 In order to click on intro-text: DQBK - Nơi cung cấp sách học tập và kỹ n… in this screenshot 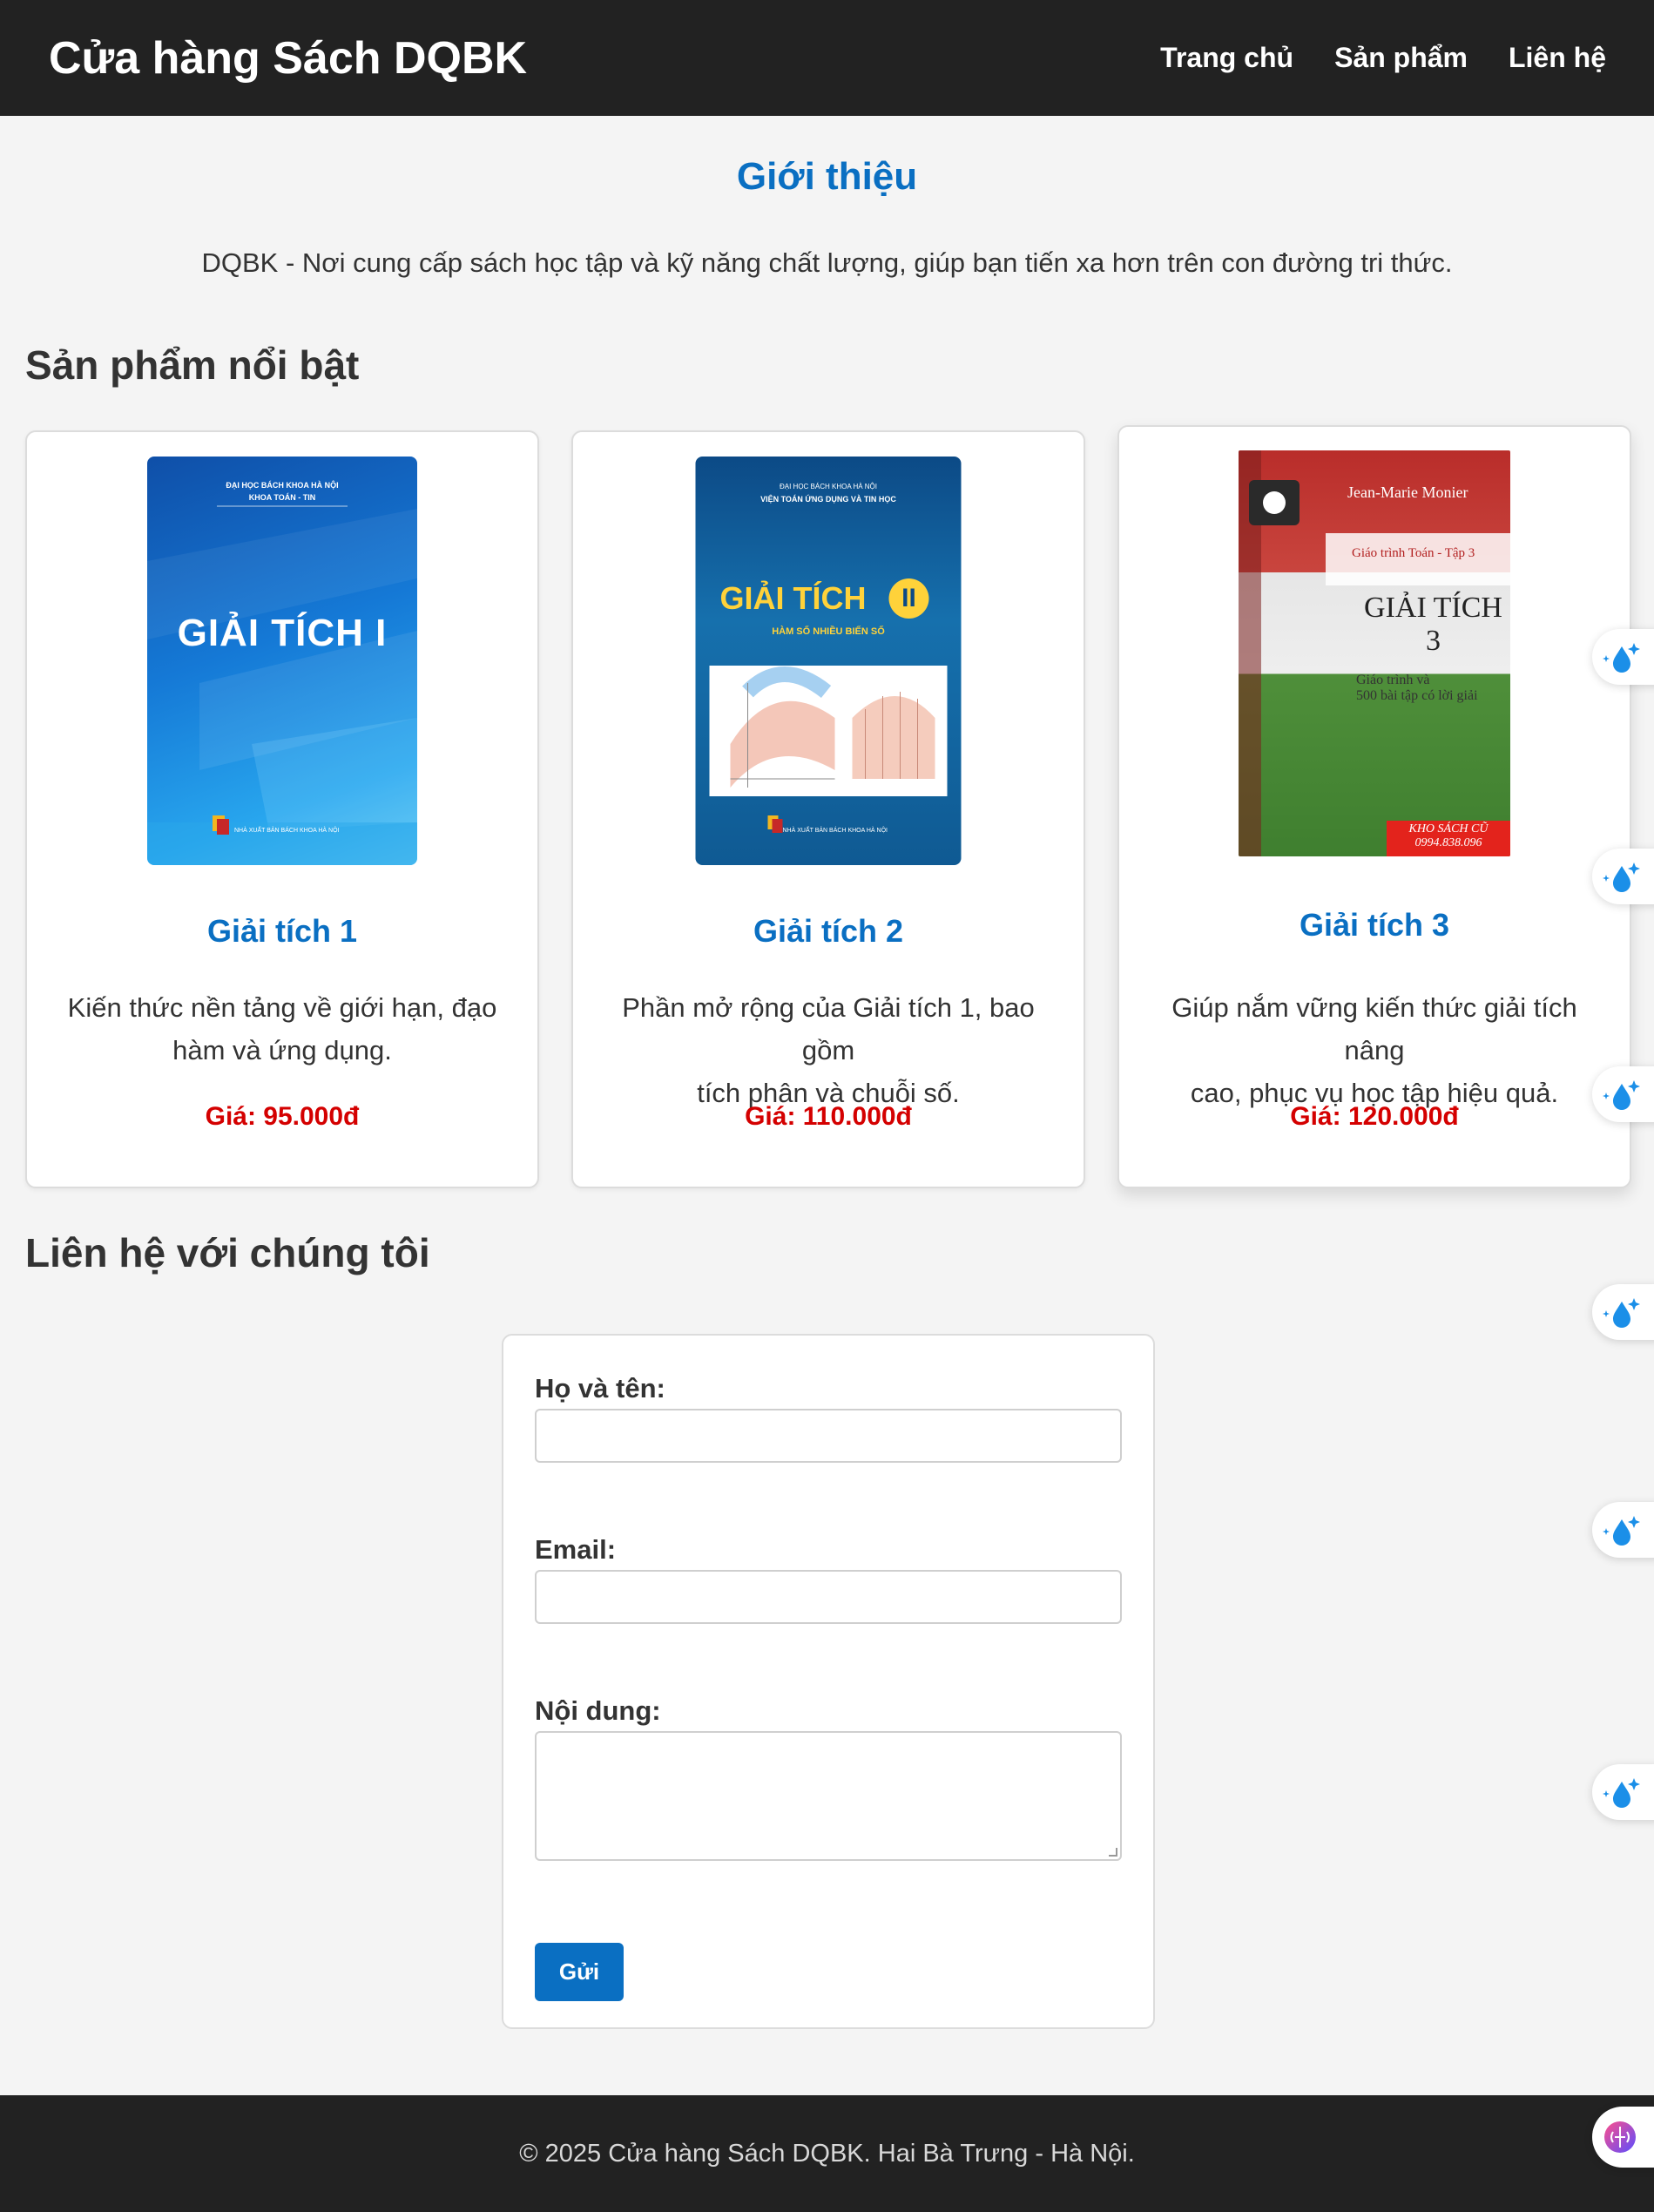, I will do `click(827, 262)`.